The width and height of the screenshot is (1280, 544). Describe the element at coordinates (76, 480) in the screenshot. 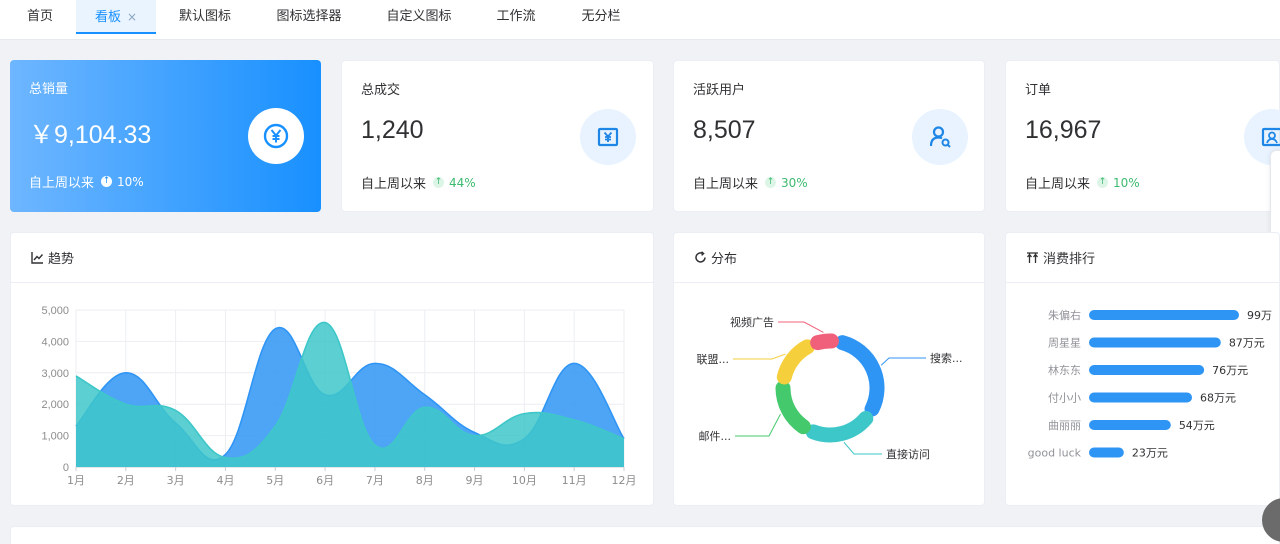

I see `x-tick-label: 1月` at that location.